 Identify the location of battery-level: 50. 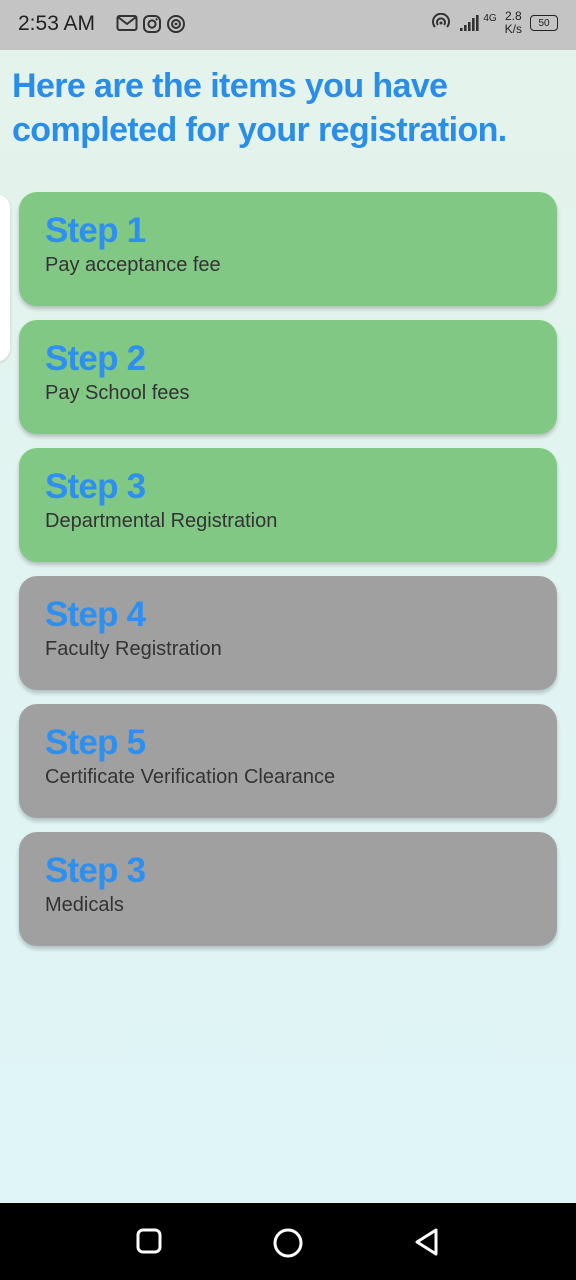
(544, 23).